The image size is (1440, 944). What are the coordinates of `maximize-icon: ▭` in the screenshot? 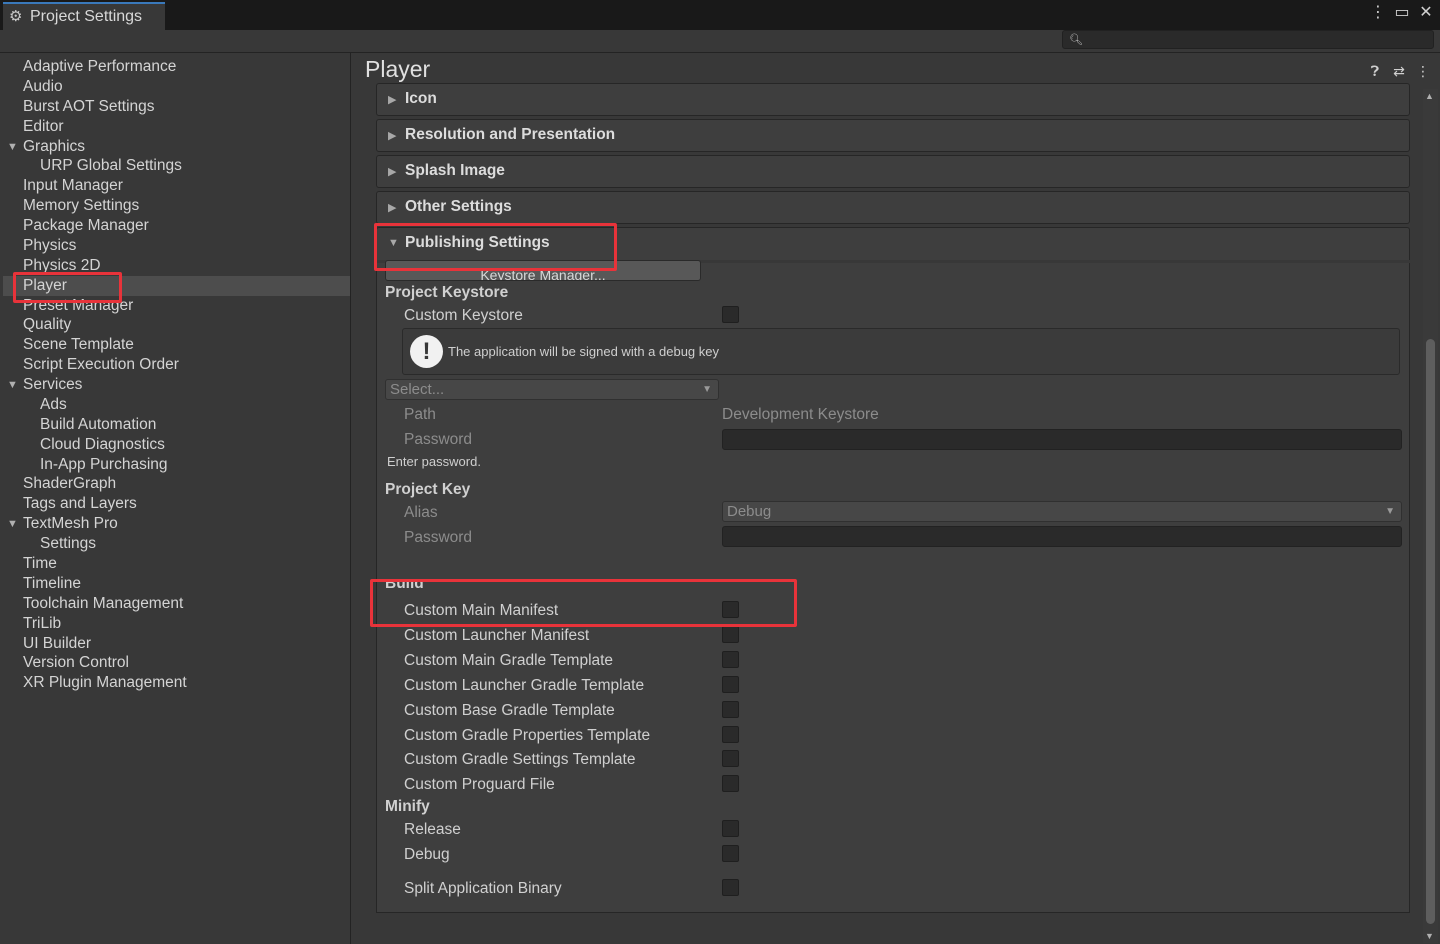 It's located at (1402, 13).